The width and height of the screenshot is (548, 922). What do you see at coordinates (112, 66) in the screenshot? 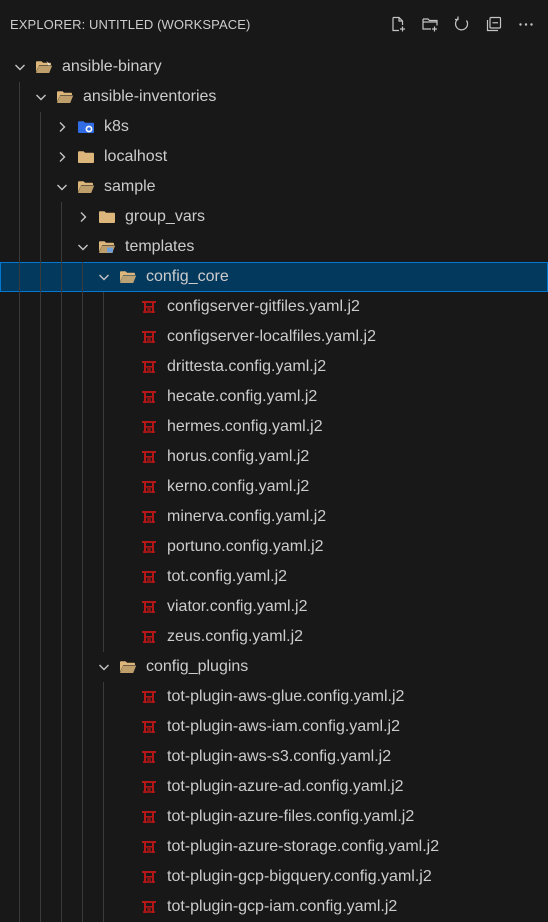
I see `tree-item-label: ansible-binary` at bounding box center [112, 66].